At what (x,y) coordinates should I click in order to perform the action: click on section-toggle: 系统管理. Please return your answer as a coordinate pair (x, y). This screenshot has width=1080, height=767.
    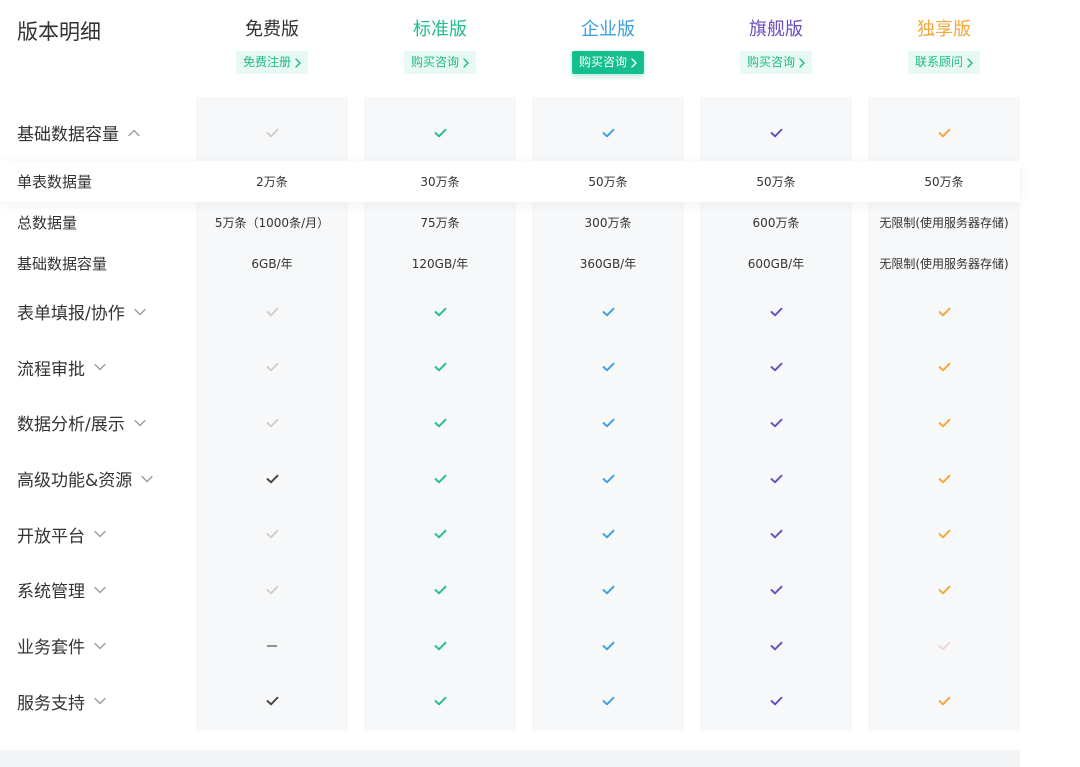
    Looking at the image, I should click on (98, 590).